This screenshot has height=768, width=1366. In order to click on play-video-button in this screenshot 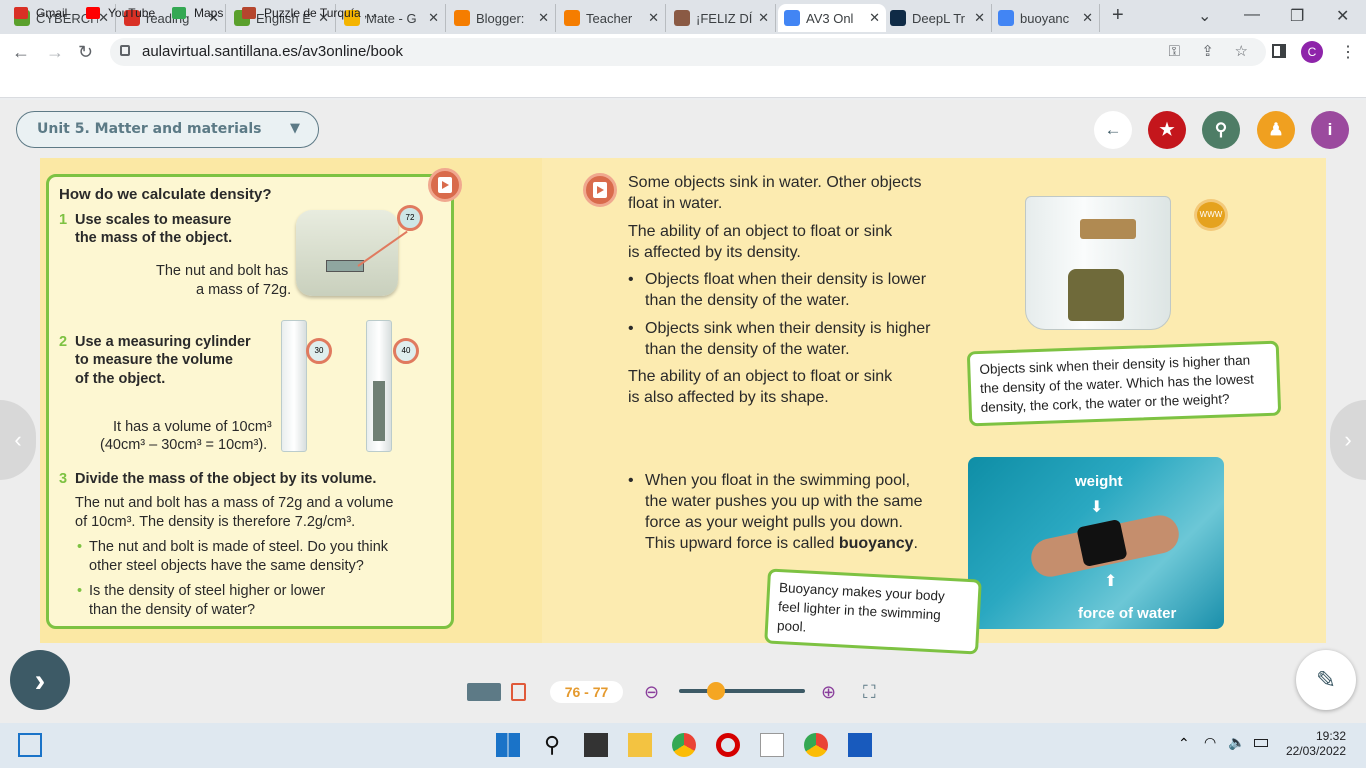, I will do `click(445, 185)`.